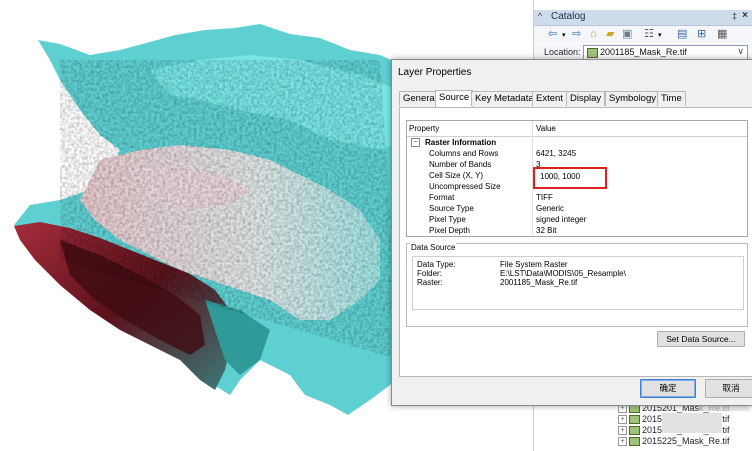 This screenshot has width=752, height=451. I want to click on connect-folder-icon: ▰, so click(610, 34).